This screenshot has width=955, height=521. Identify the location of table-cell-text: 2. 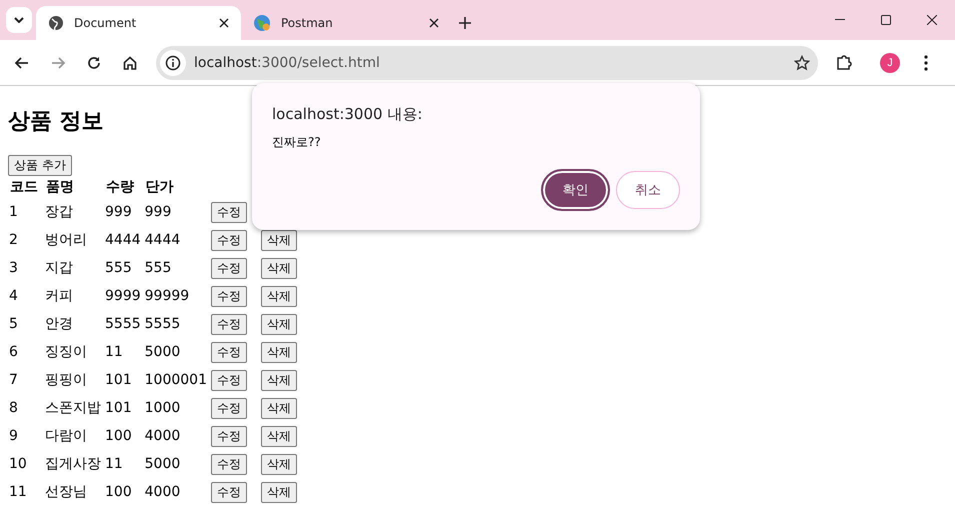
(13, 240).